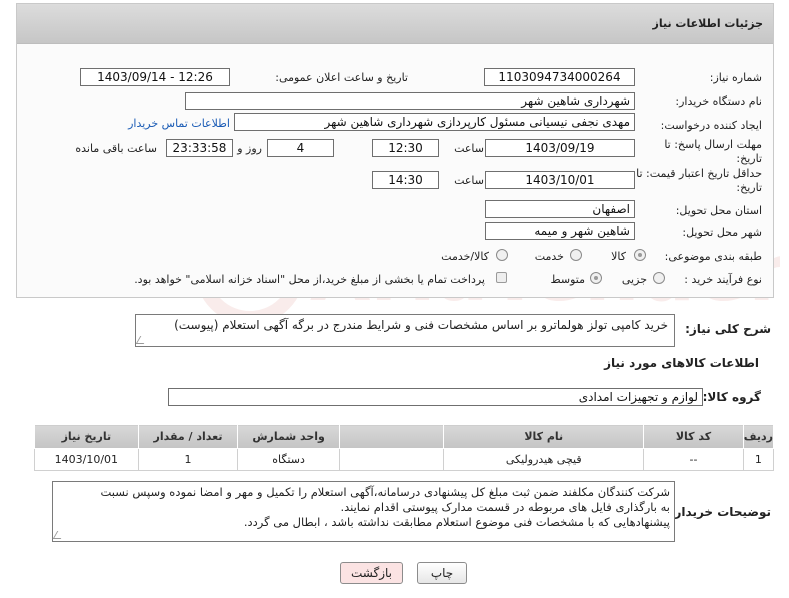 The height and width of the screenshot is (598, 789). I want to click on validity-date-field: 1403/10/01, so click(560, 180).